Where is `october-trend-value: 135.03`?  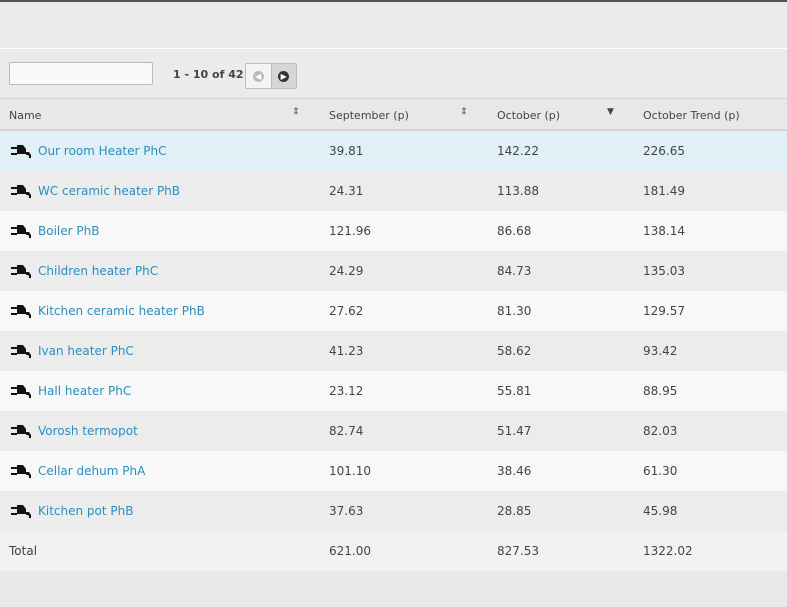
october-trend-value: 135.03 is located at coordinates (664, 271).